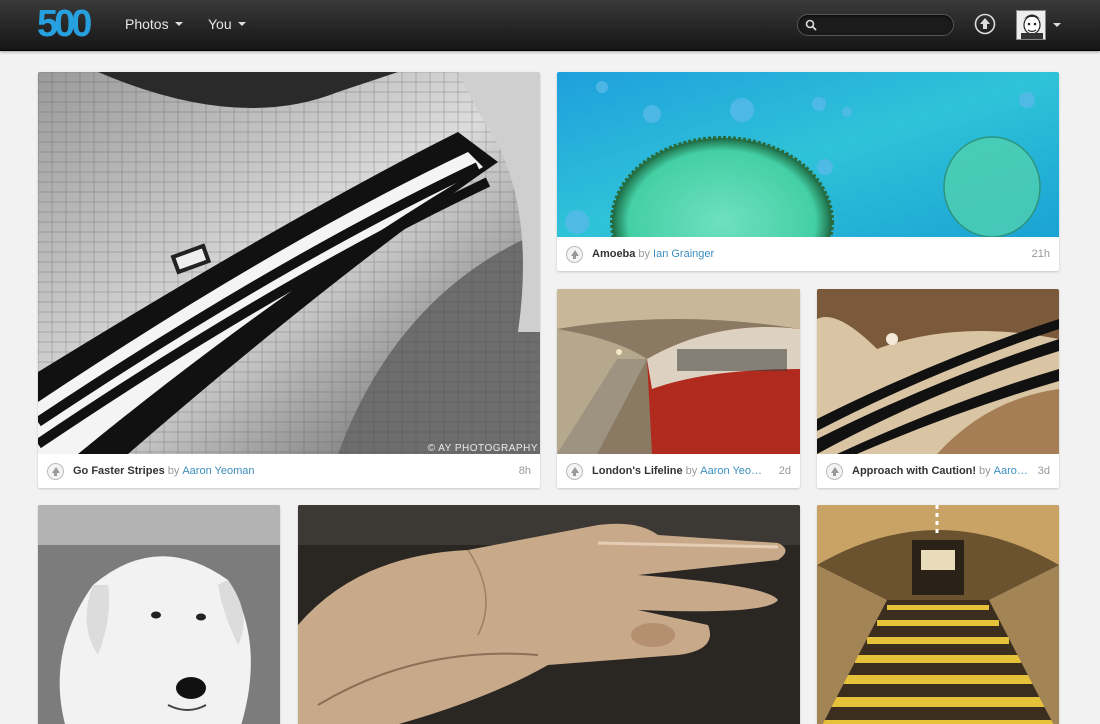  I want to click on nav-you-label: You, so click(220, 24).